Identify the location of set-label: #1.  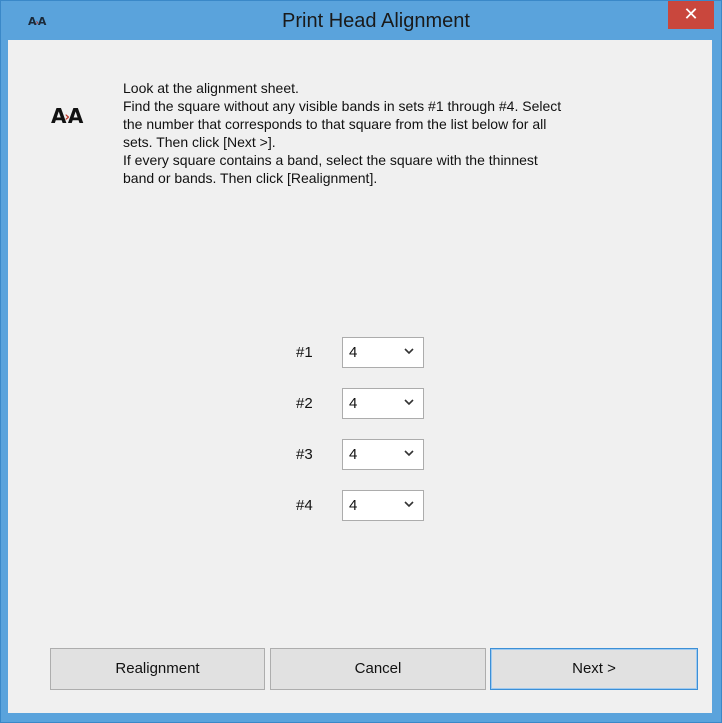
(304, 352).